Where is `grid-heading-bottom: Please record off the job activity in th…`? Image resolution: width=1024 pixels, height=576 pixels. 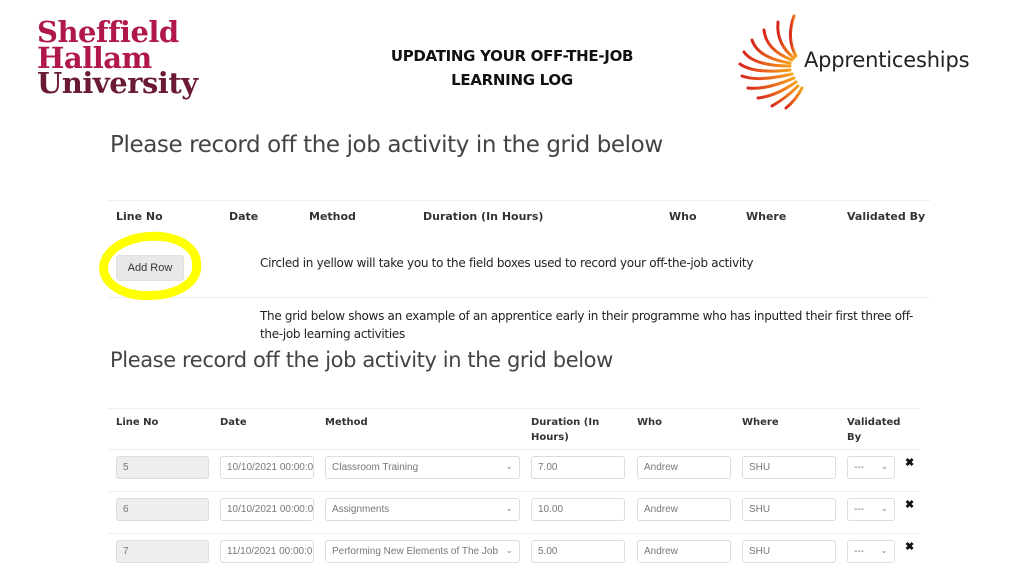 grid-heading-bottom: Please record off the job activity in th… is located at coordinates (361, 360).